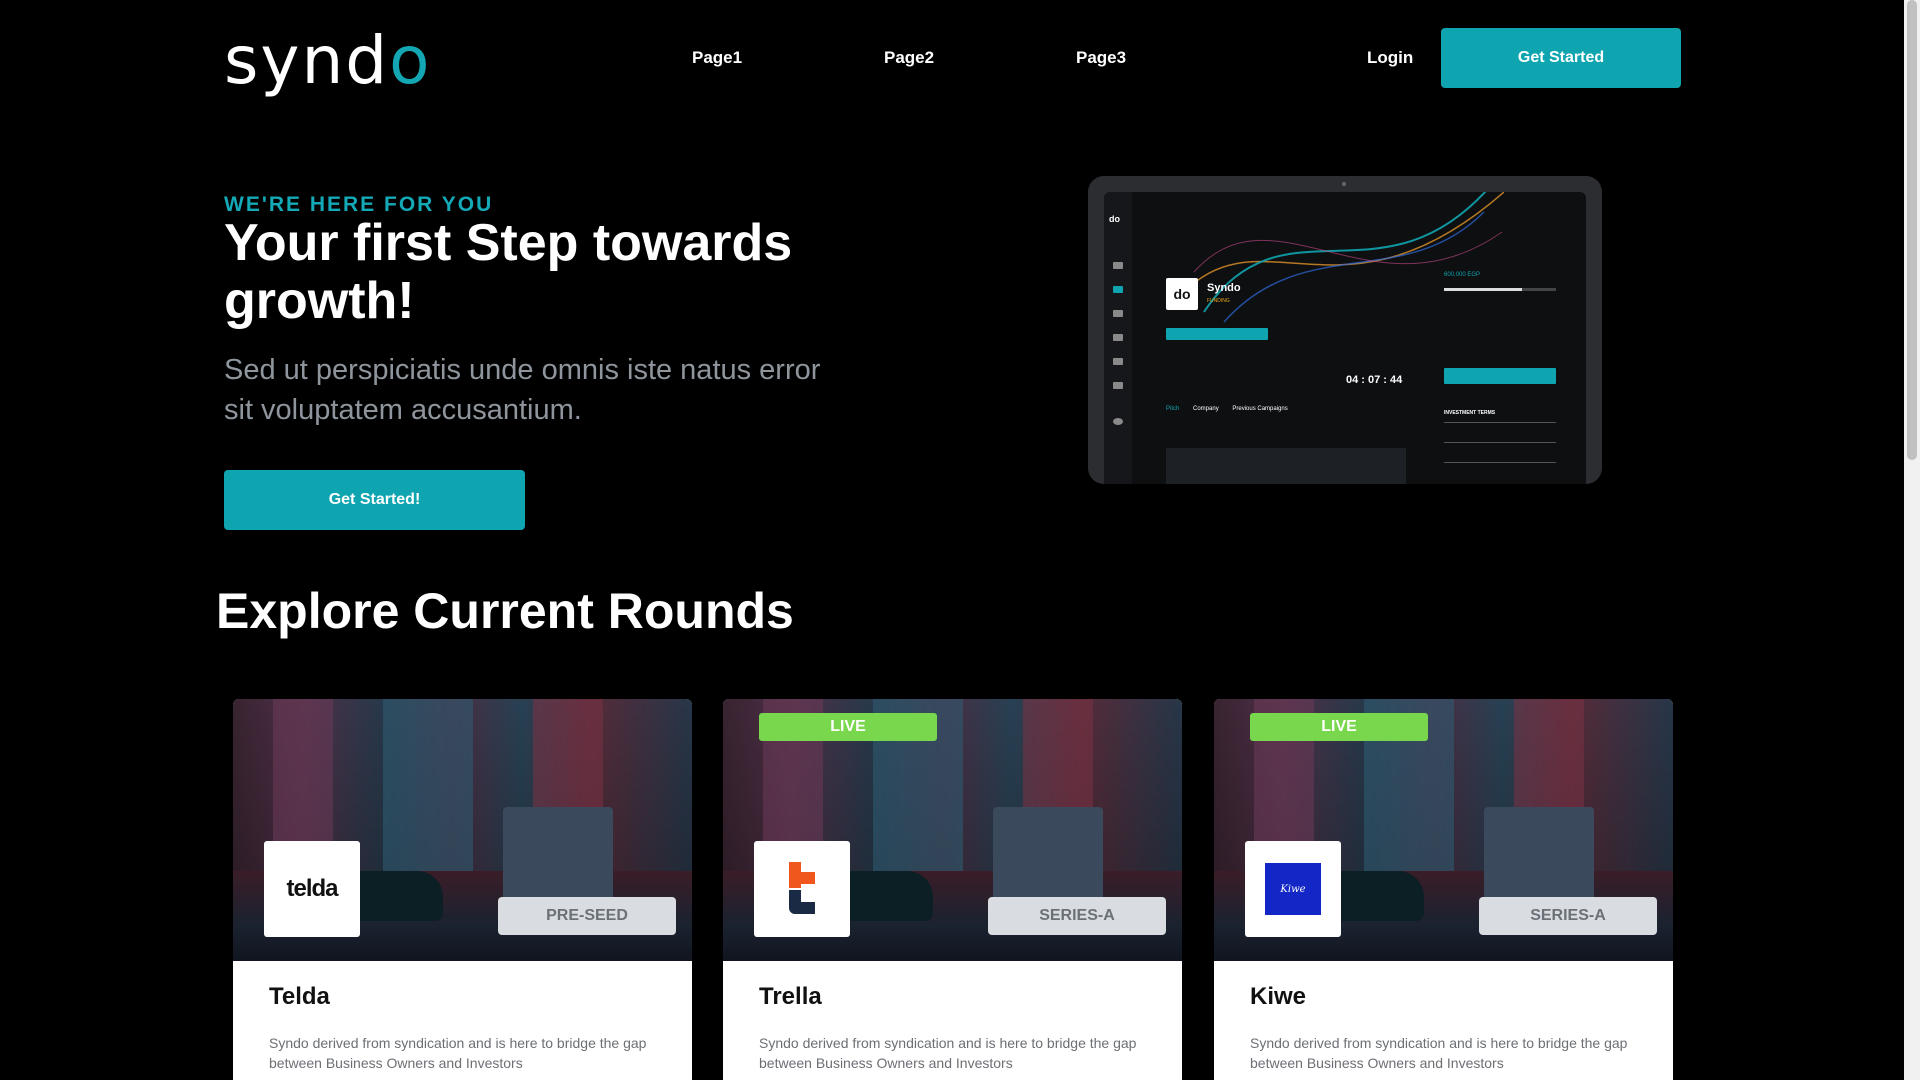 The image size is (1920, 1080). I want to click on trella-logo-mark, so click(802, 888).